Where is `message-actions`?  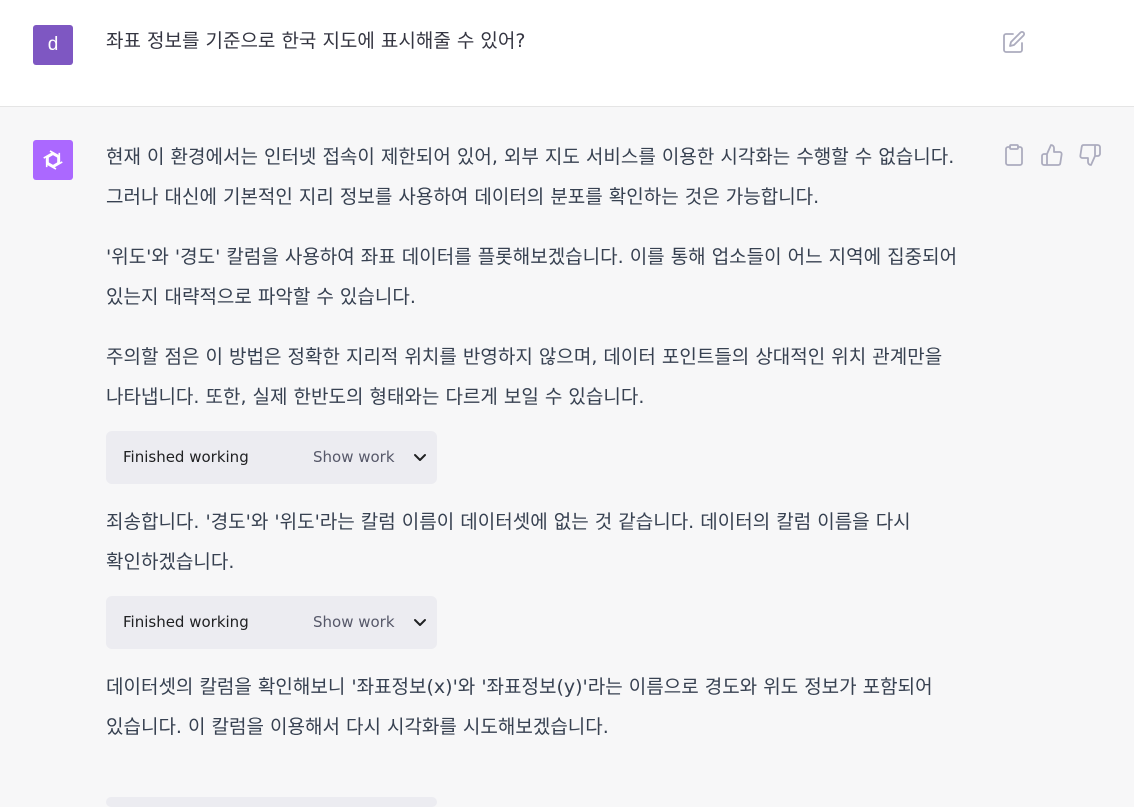
message-actions is located at coordinates (1052, 155).